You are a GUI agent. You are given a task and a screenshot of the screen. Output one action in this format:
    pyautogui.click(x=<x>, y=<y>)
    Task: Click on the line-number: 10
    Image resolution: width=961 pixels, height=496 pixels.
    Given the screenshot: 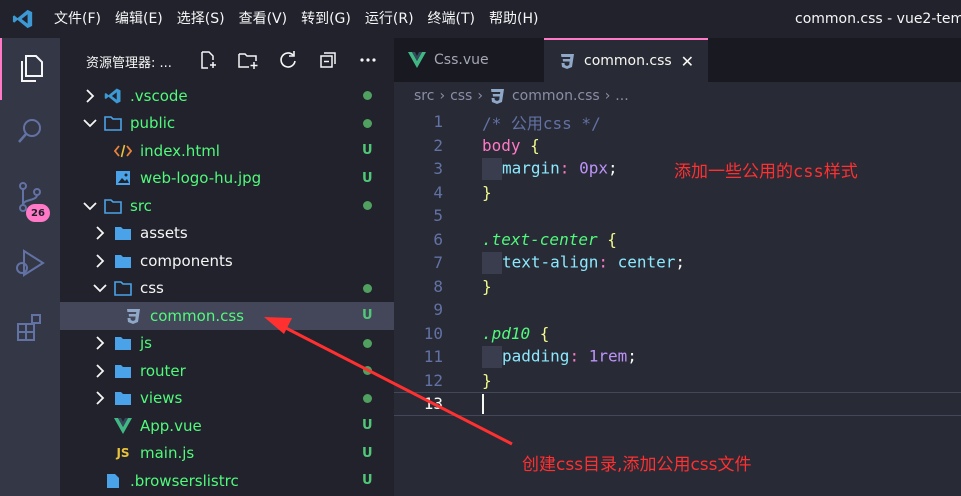 What is the action you would take?
    pyautogui.click(x=433, y=333)
    